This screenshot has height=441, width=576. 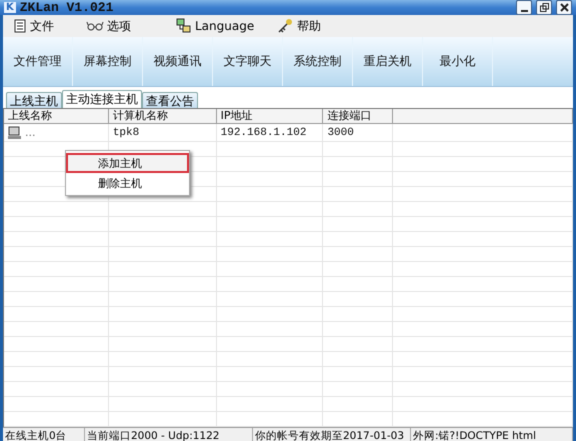 What do you see at coordinates (178, 61) in the screenshot?
I see `toolbar-button: 视频通讯` at bounding box center [178, 61].